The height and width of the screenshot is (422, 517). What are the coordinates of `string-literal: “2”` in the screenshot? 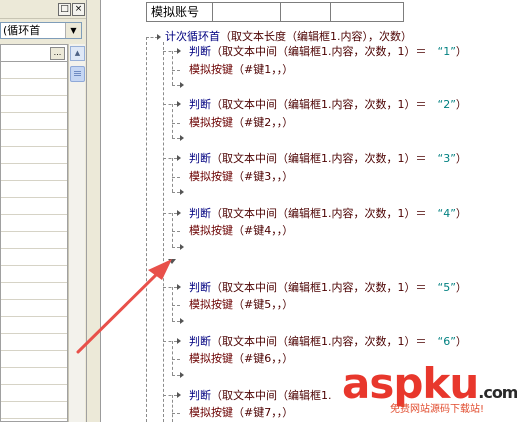 It's located at (446, 104).